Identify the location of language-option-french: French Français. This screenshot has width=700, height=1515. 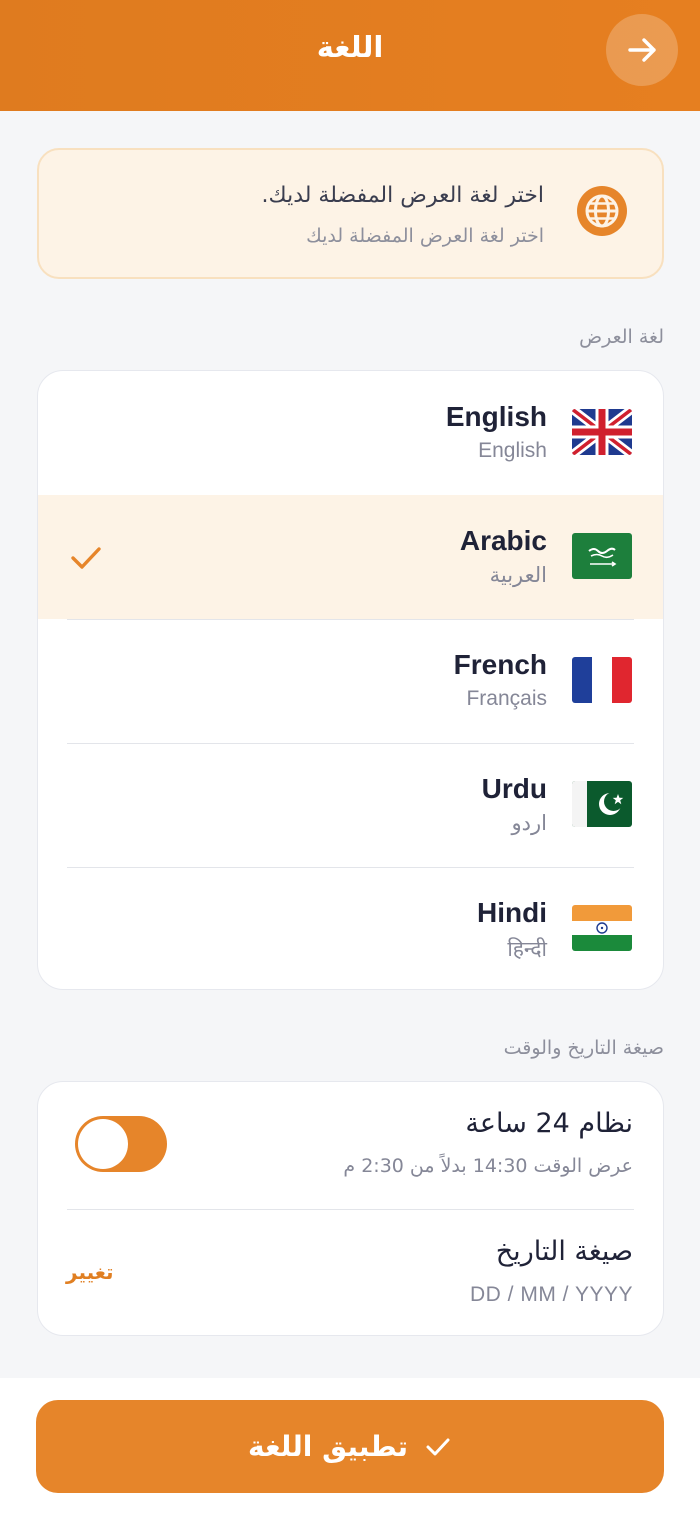
(350, 681).